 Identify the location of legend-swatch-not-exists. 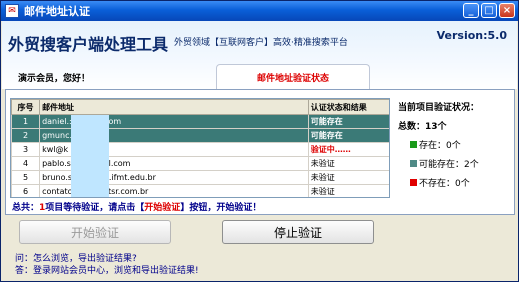
(413, 182).